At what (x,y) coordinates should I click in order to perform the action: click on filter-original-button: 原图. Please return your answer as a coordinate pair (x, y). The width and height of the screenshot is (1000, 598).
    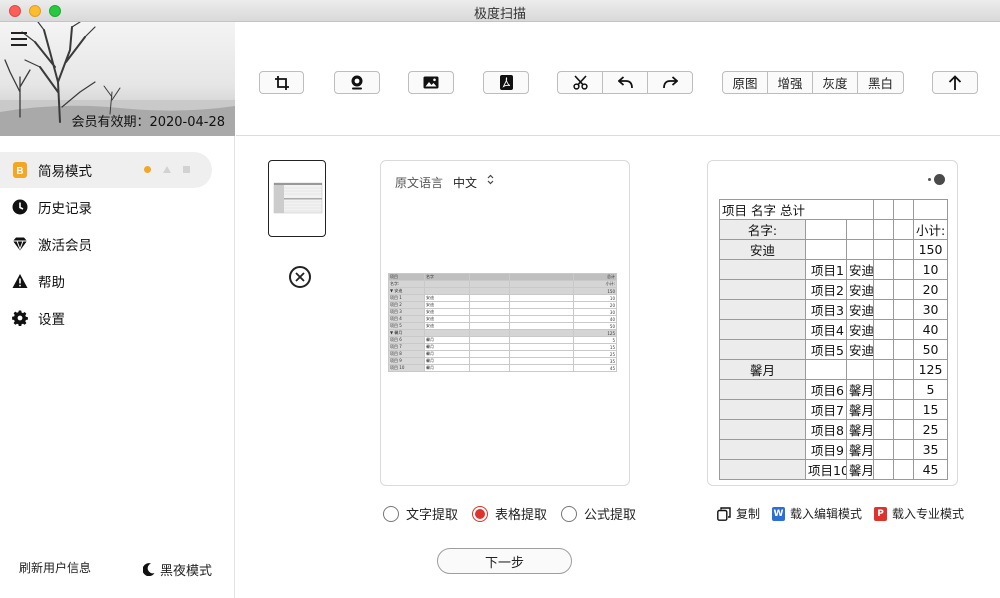
    Looking at the image, I should click on (745, 82).